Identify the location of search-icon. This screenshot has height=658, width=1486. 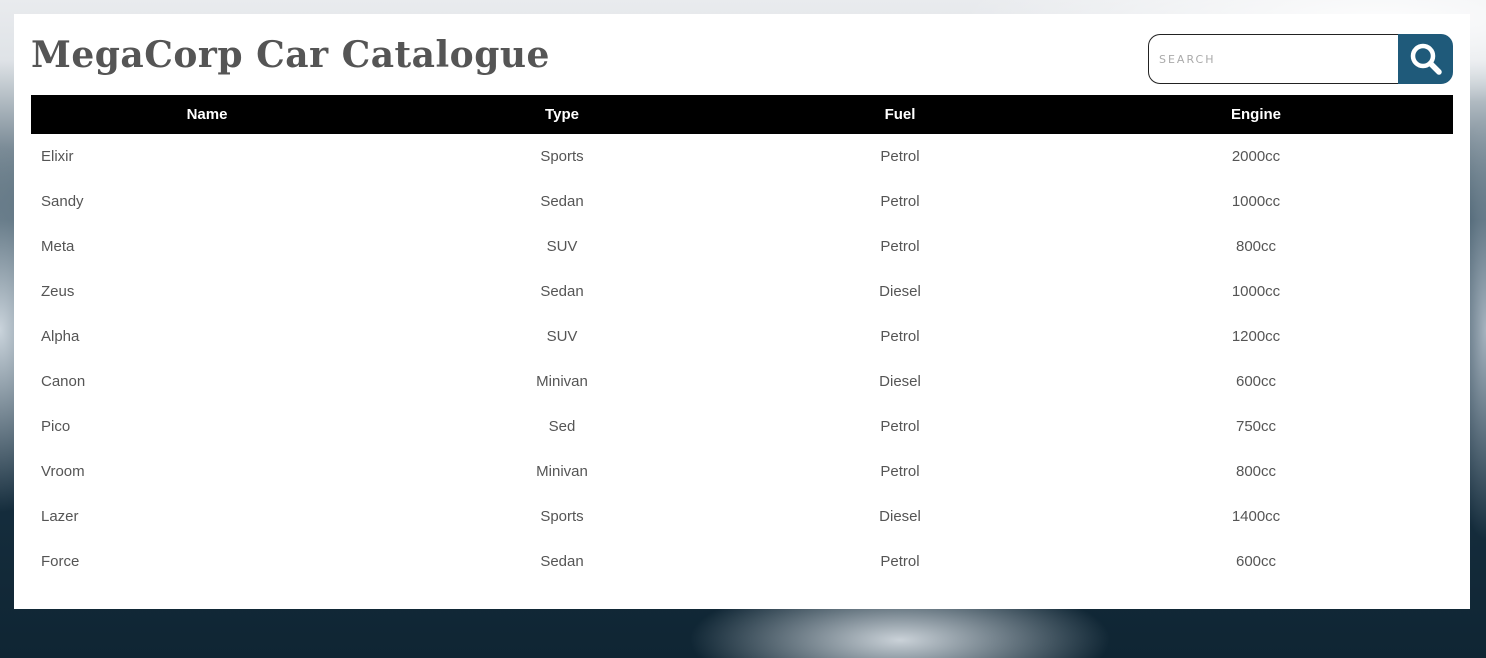
(1426, 59).